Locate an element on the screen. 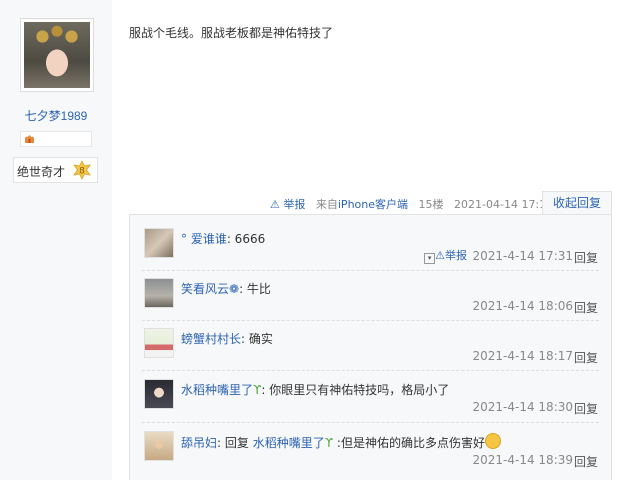 Image resolution: width=633 pixels, height=480 pixels. post-content: 服战个毛线。服战老板都是神佑特技了 is located at coordinates (231, 33).